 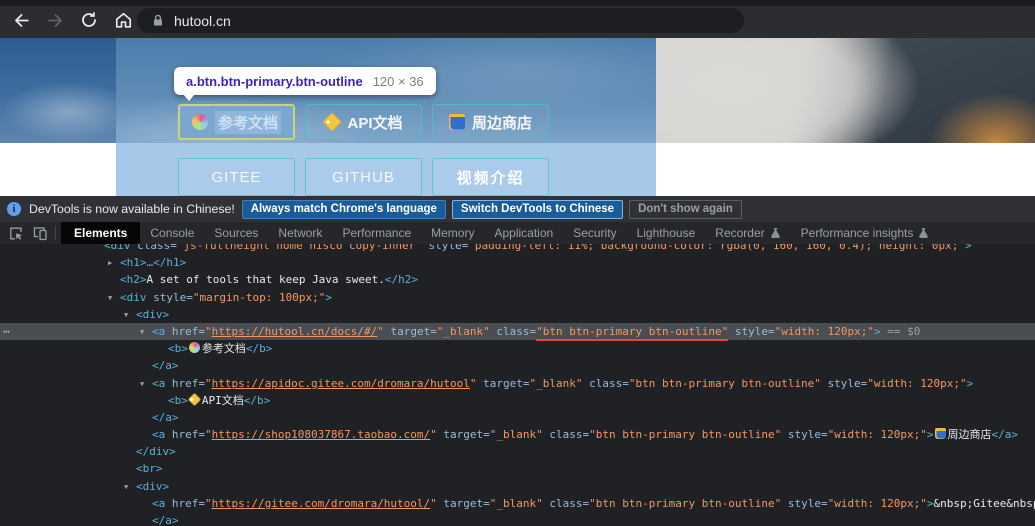 What do you see at coordinates (55, 20) in the screenshot?
I see `forward-icon` at bounding box center [55, 20].